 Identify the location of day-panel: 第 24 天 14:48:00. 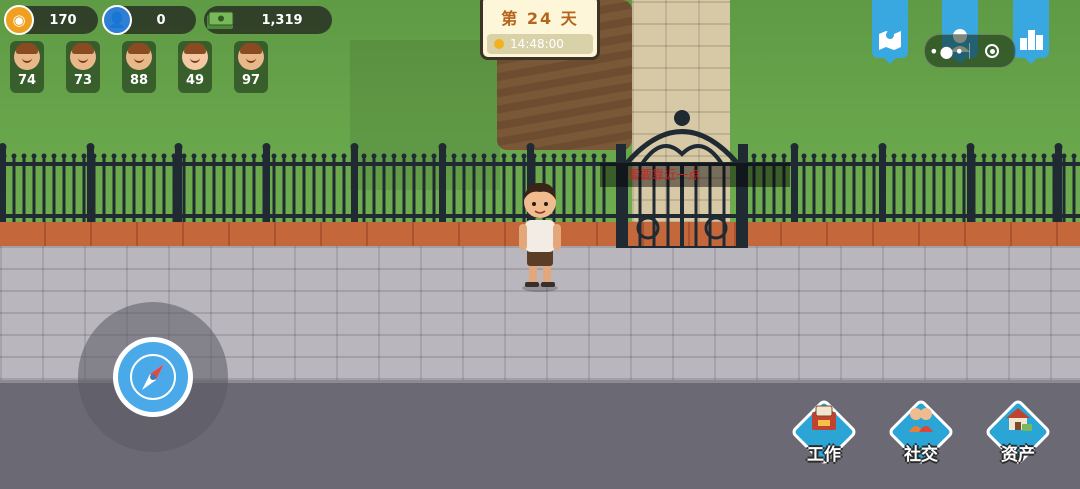
(540, 30).